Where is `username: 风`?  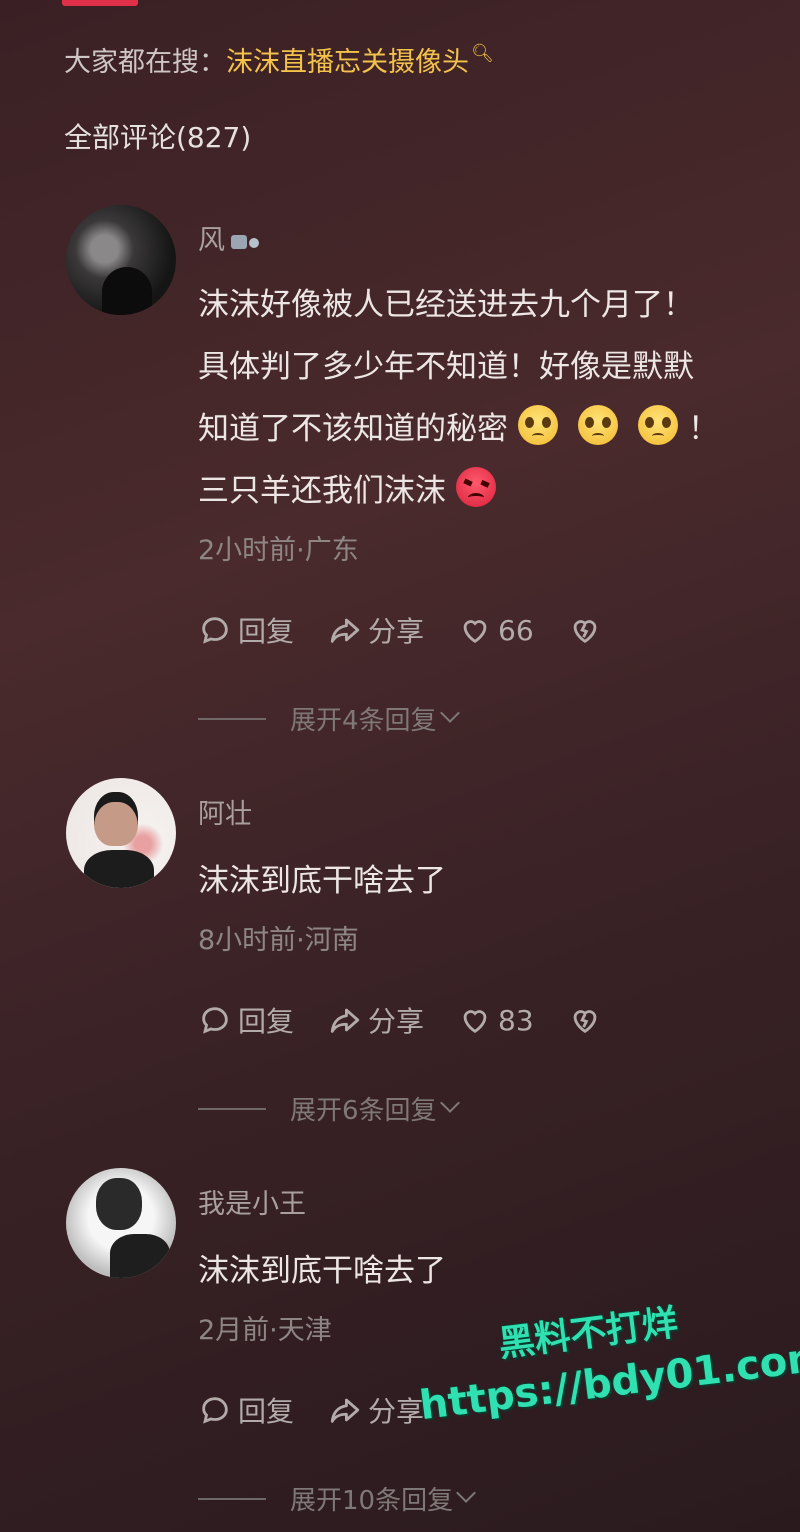
username: 风 is located at coordinates (230, 237).